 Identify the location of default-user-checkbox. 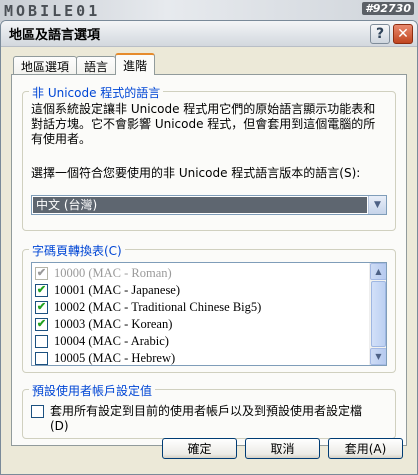
(37, 411).